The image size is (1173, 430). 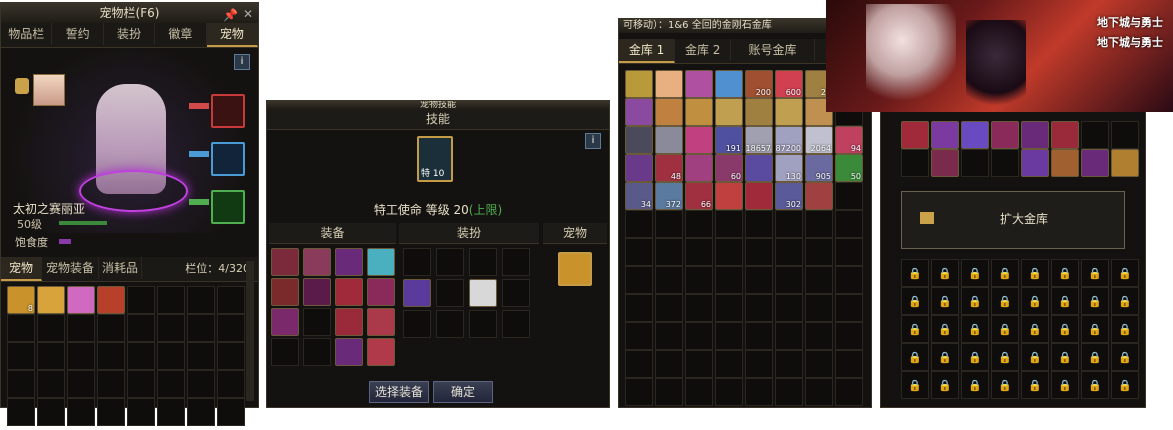 I want to click on subtab-pet-equip: 宠物装备, so click(x=70, y=268).